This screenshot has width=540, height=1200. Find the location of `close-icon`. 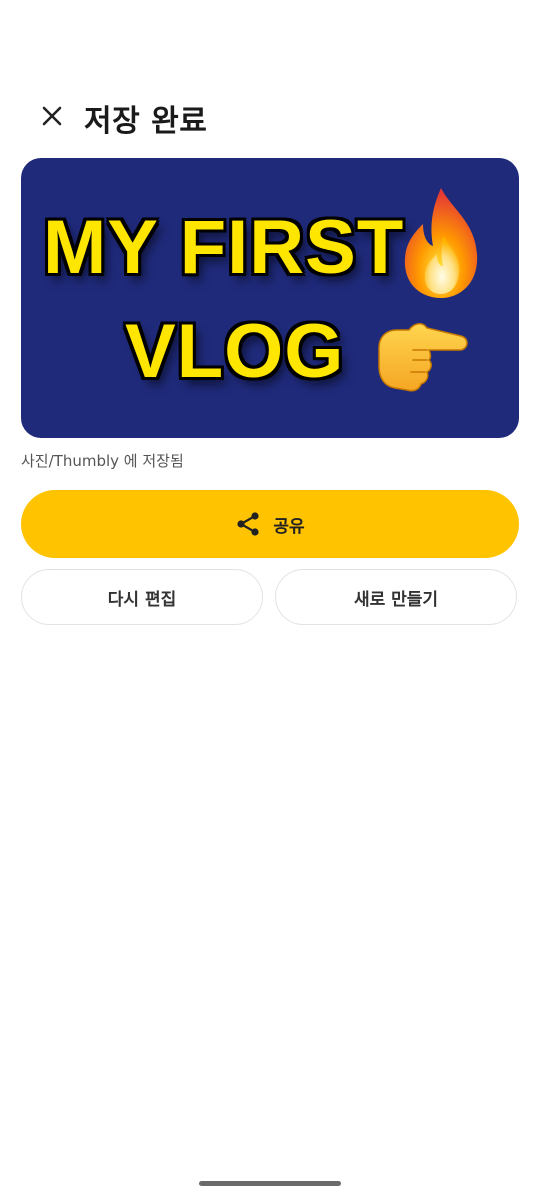

close-icon is located at coordinates (52, 116).